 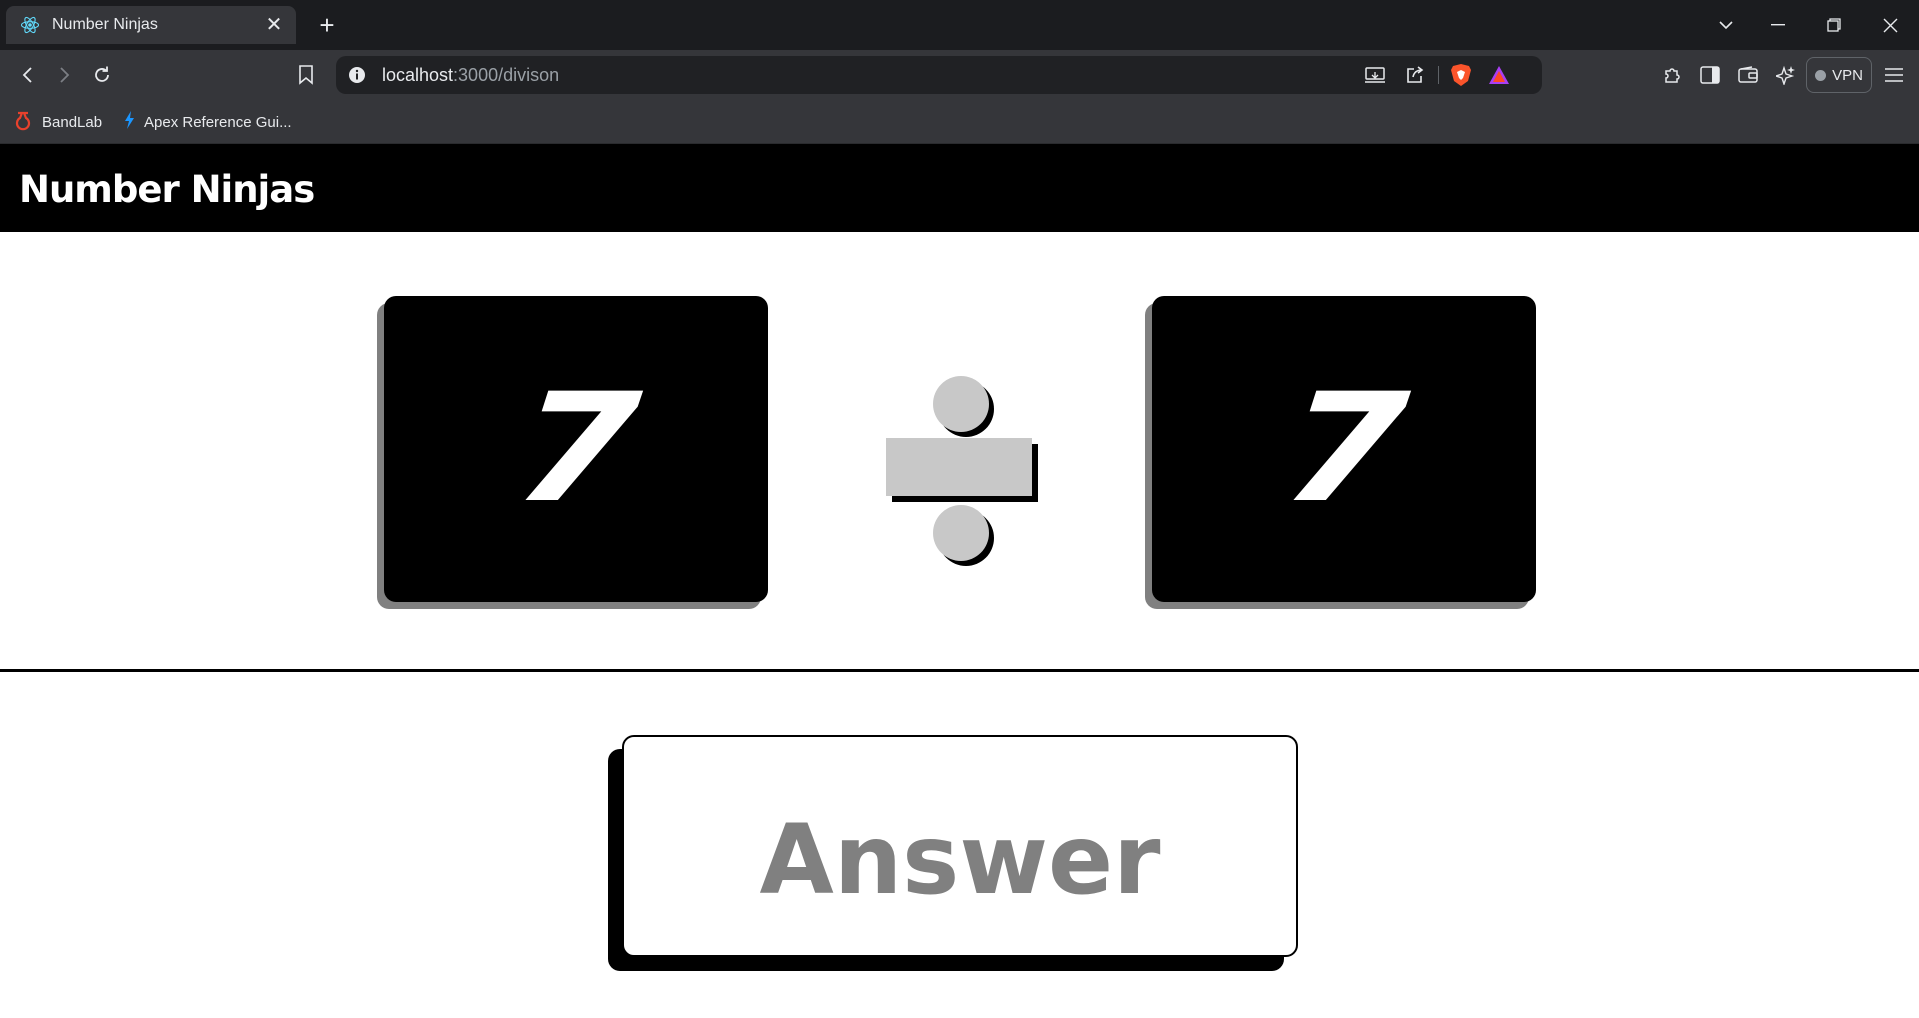 What do you see at coordinates (327, 25) in the screenshot?
I see `new-tab-button: +` at bounding box center [327, 25].